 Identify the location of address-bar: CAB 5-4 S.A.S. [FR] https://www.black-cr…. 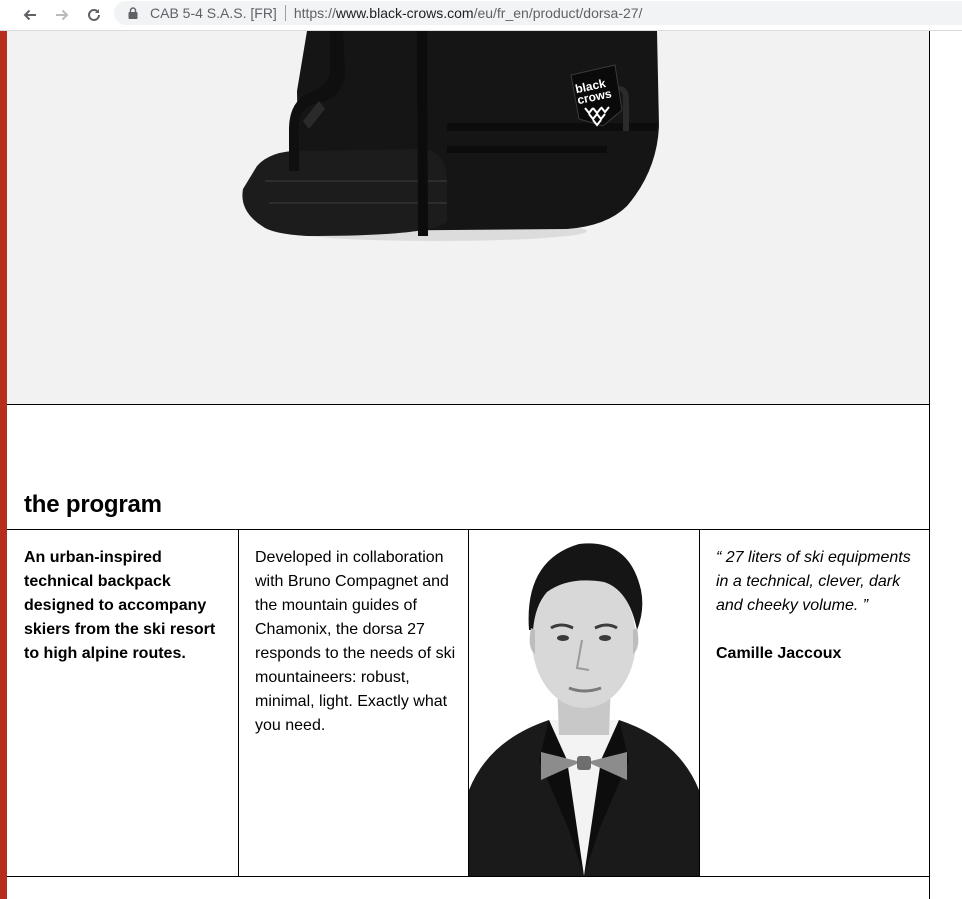
(538, 13).